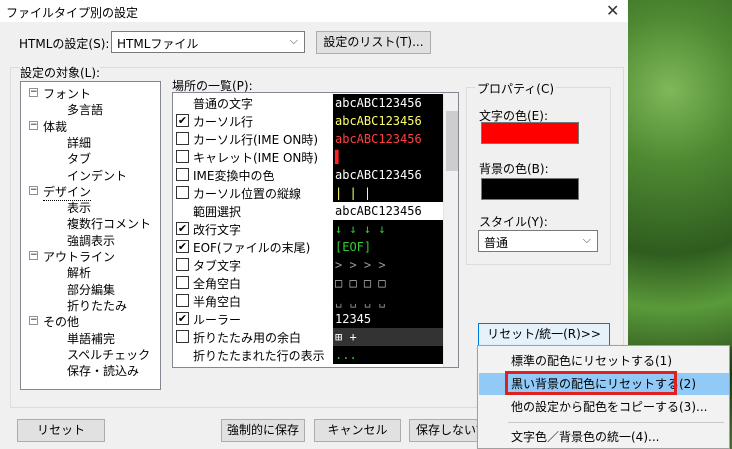 Image resolution: width=732 pixels, height=449 pixels. What do you see at coordinates (217, 320) in the screenshot?
I see `place-name: ルーラー` at bounding box center [217, 320].